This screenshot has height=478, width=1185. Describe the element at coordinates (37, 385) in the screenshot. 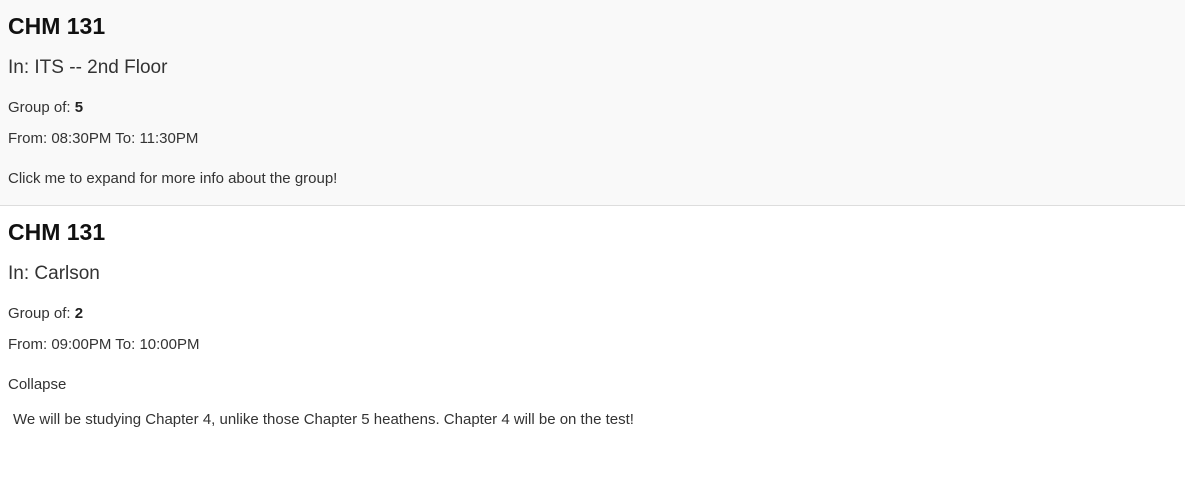

I see `collapse-toggle: Collapse` at that location.